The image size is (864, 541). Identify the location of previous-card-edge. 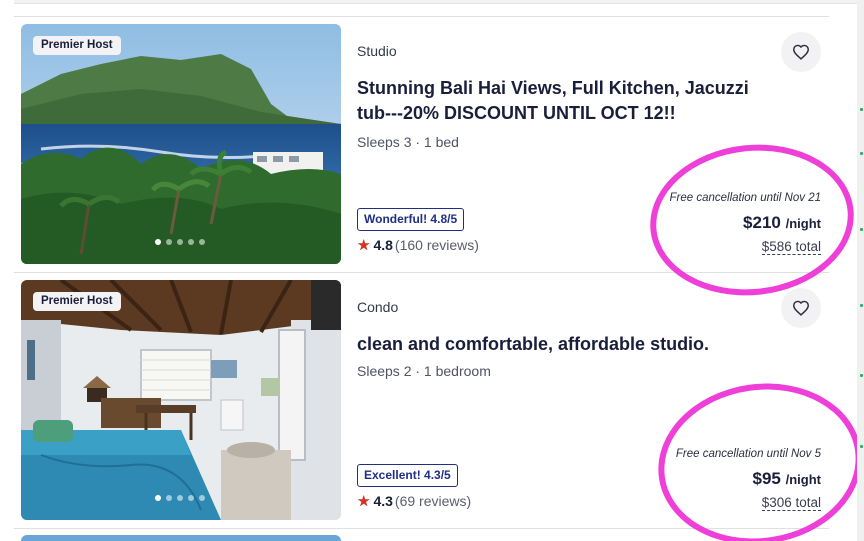
(436, 2).